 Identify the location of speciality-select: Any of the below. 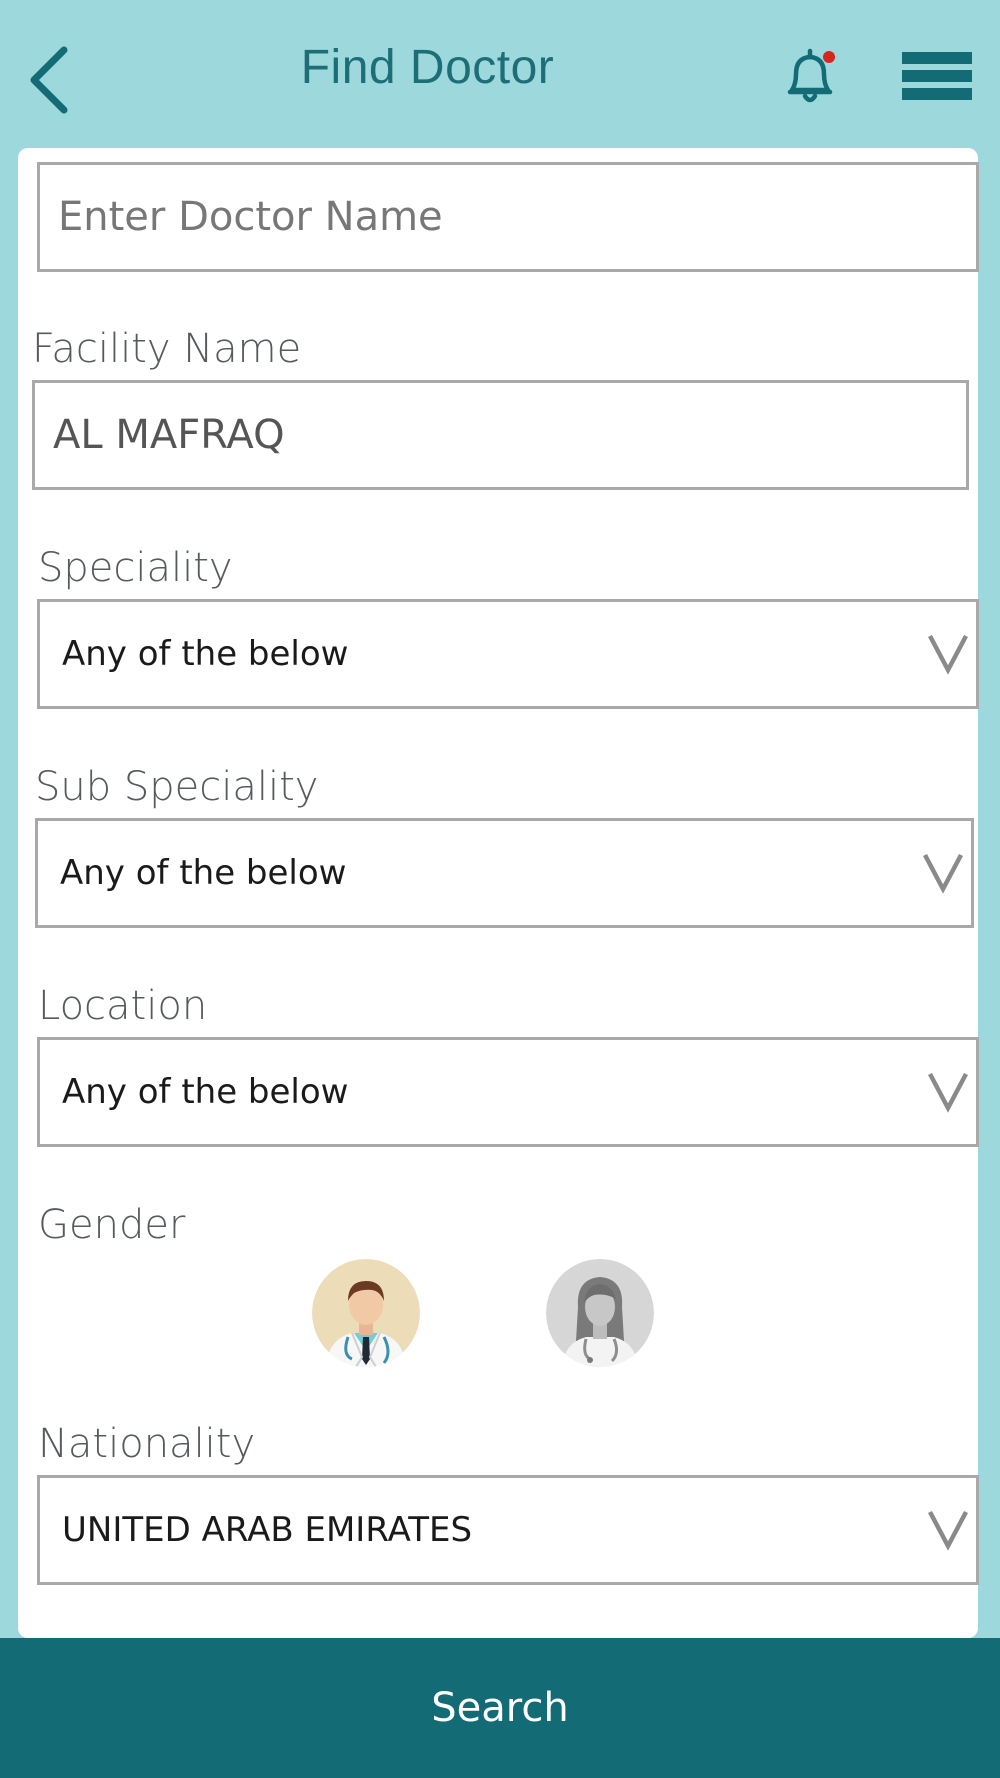
(508, 654).